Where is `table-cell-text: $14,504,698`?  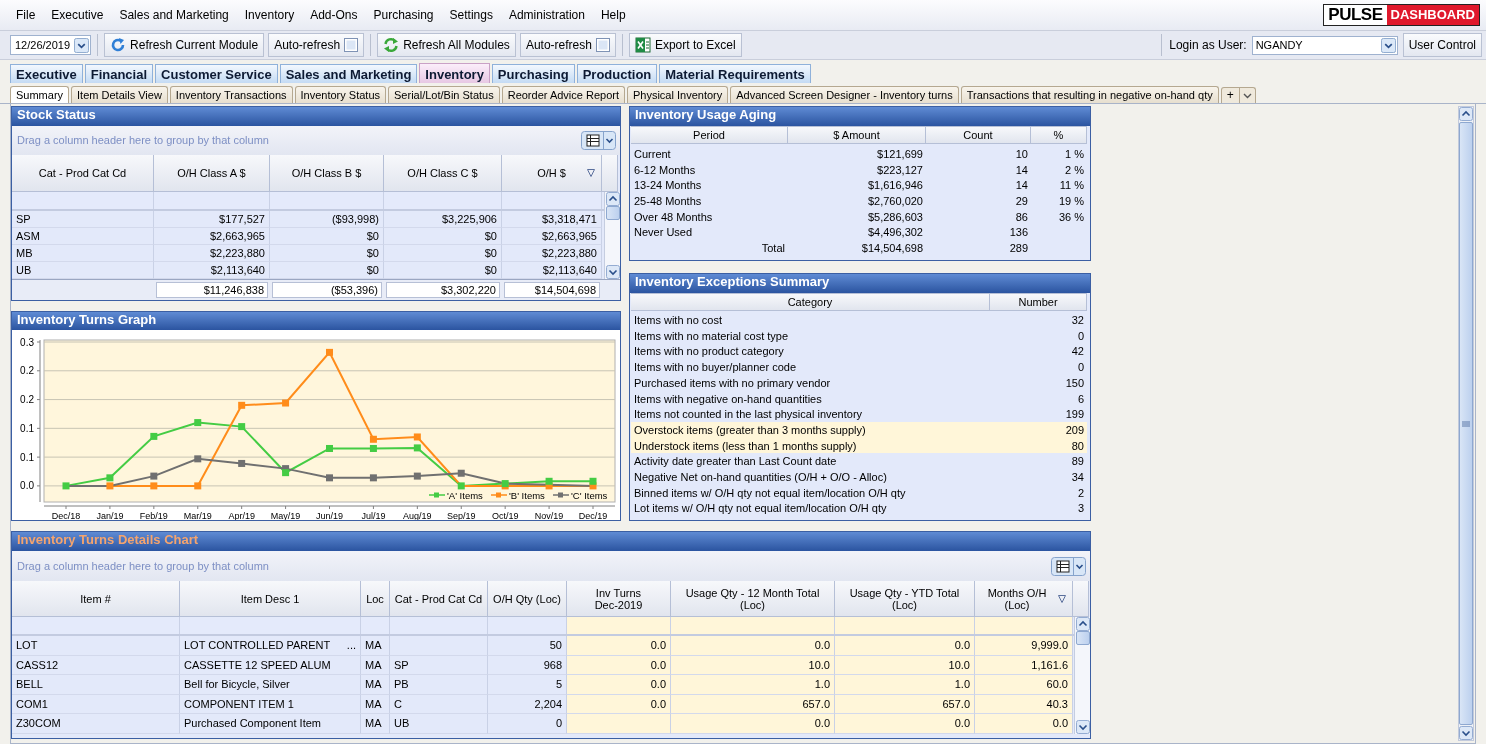
table-cell-text: $14,504,698 is located at coordinates (892, 248).